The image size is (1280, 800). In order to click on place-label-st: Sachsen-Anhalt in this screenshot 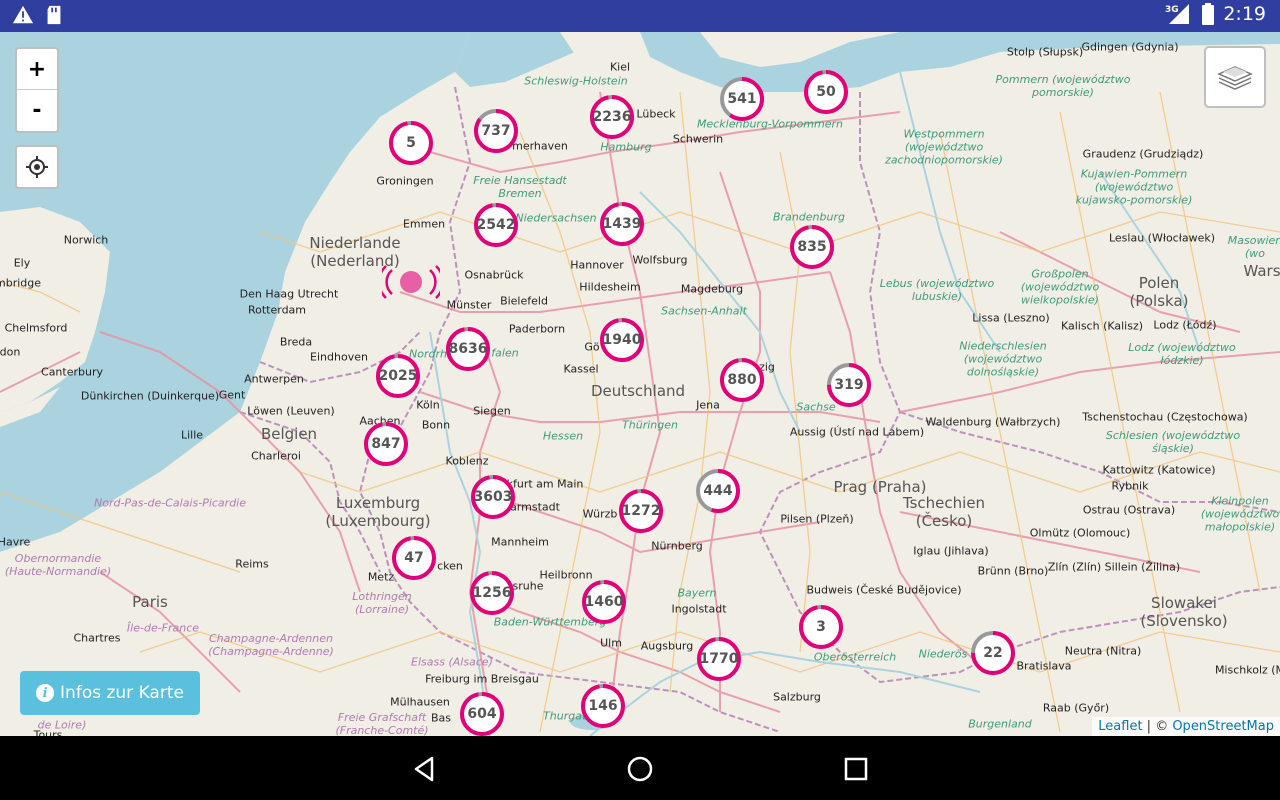, I will do `click(704, 311)`.